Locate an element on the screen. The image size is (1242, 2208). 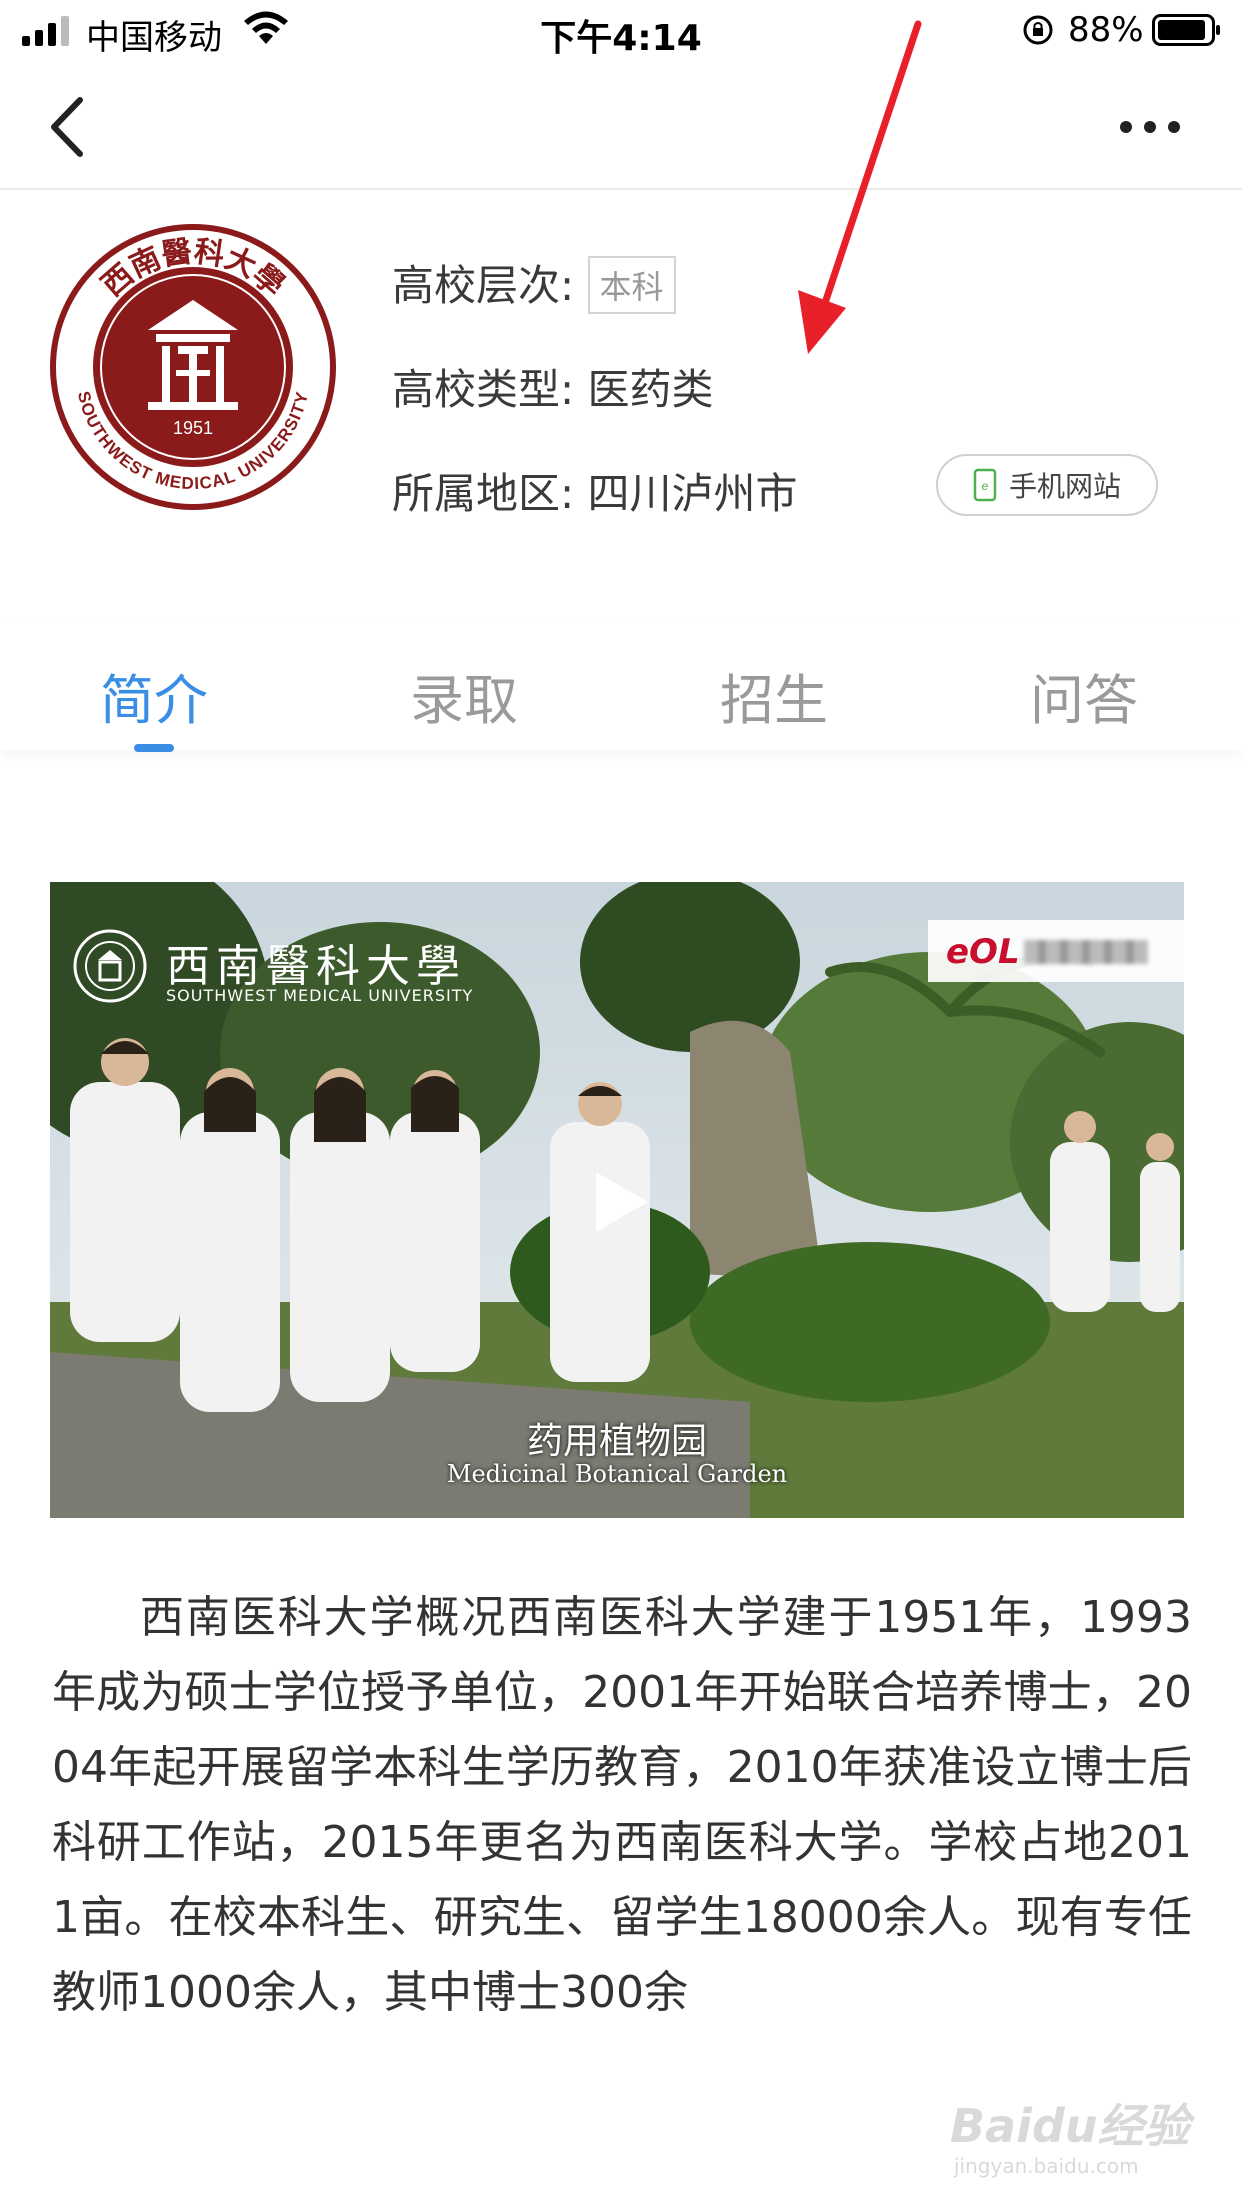
eol-logo-text: eOL is located at coordinates (983, 952).